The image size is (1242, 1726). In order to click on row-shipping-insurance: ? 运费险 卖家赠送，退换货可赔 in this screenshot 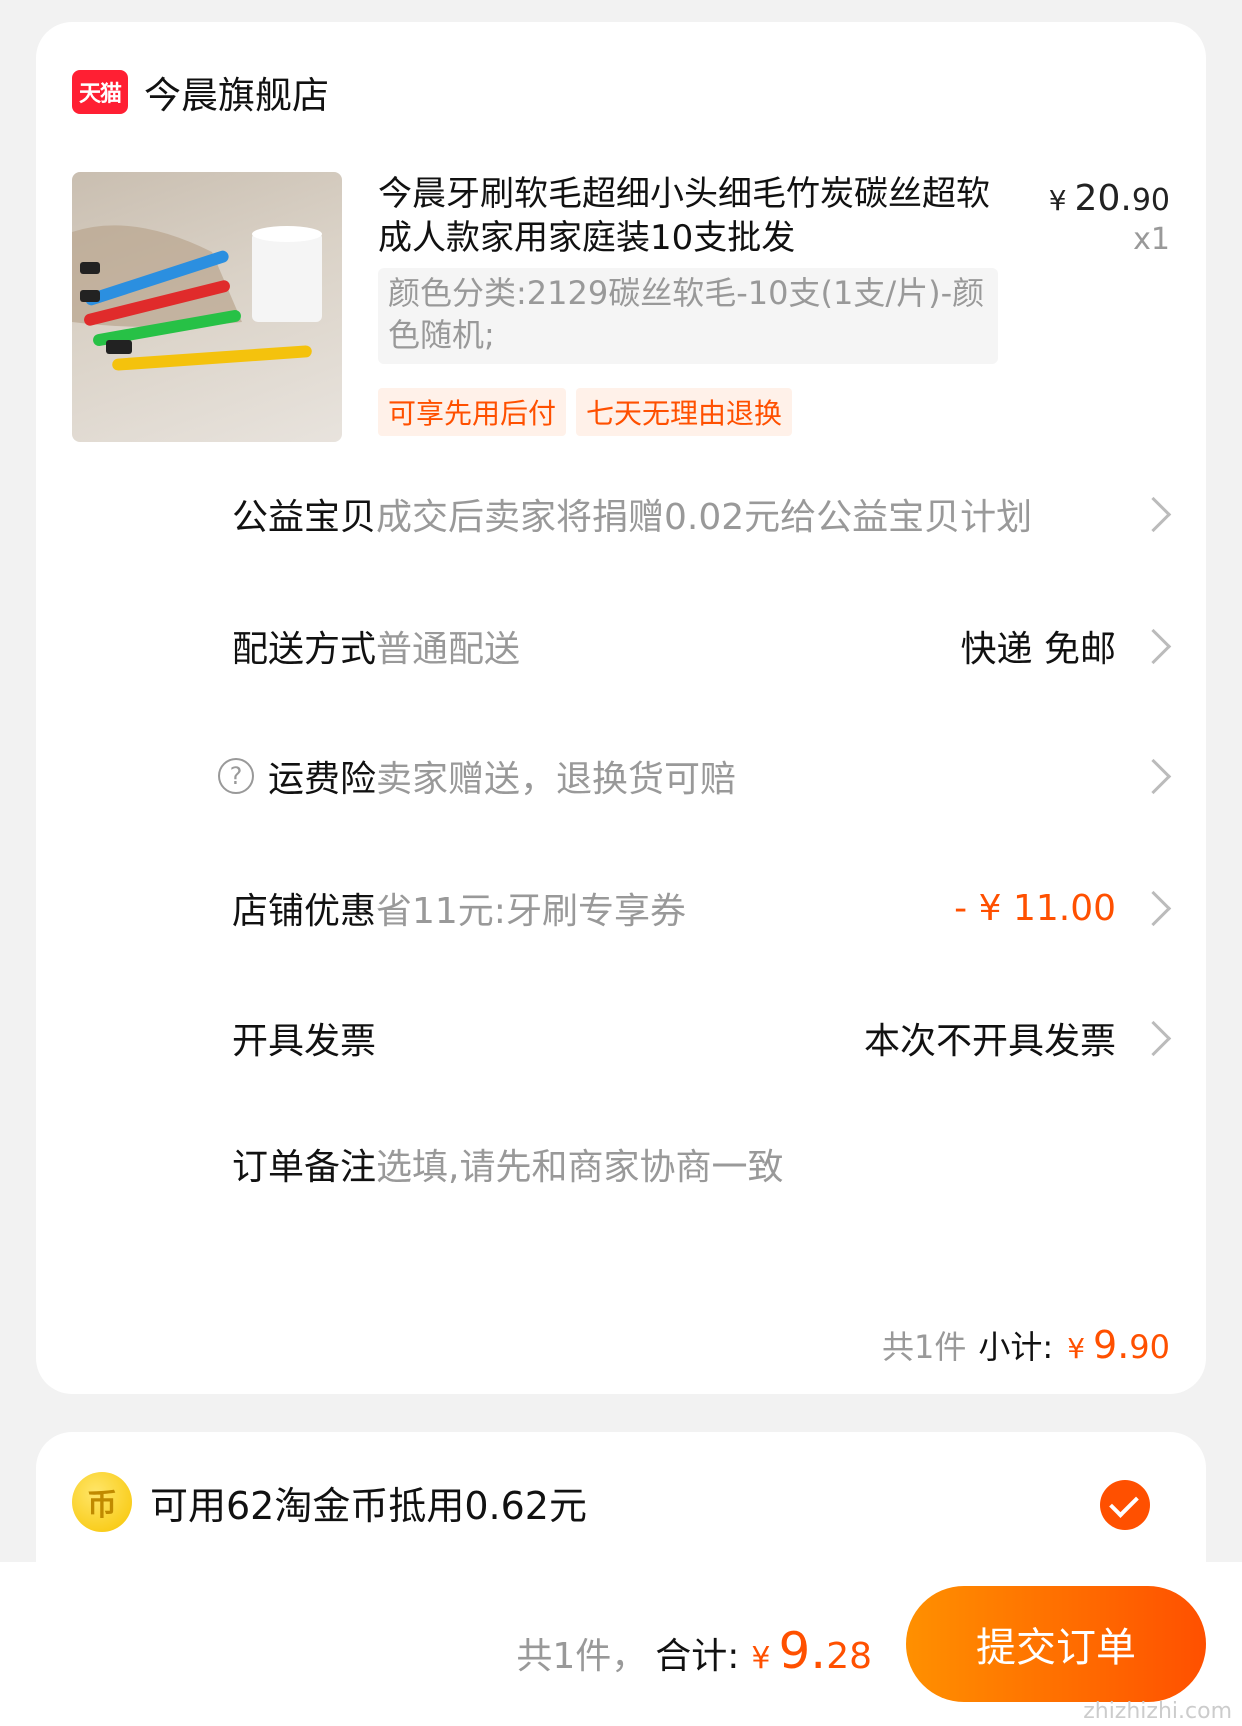, I will do `click(621, 776)`.